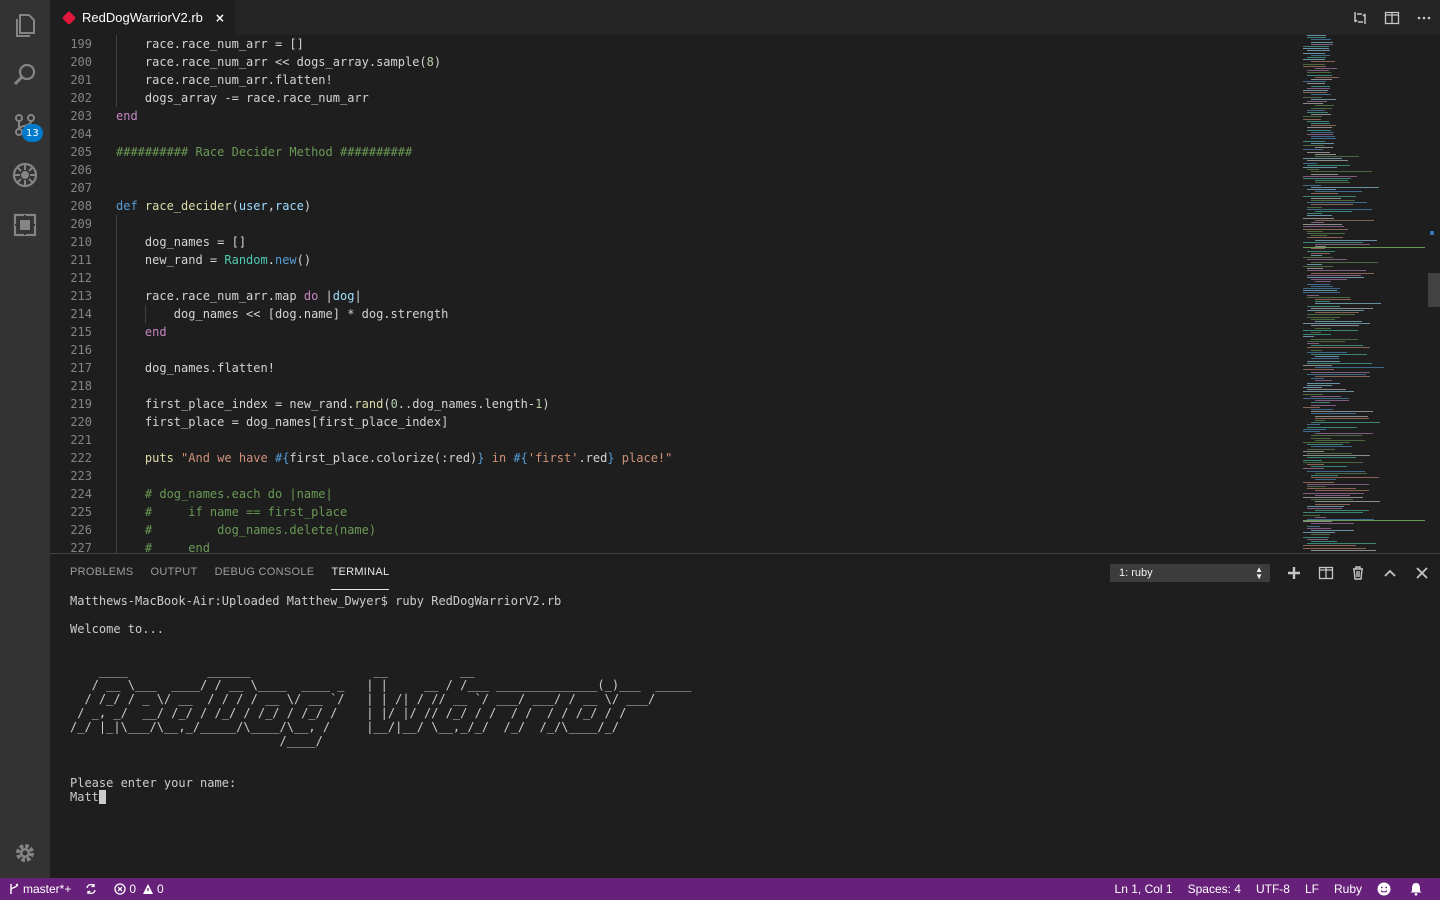 Image resolution: width=1440 pixels, height=900 pixels. Describe the element at coordinates (1214, 889) in the screenshot. I see `indentation: Spaces: 4` at that location.